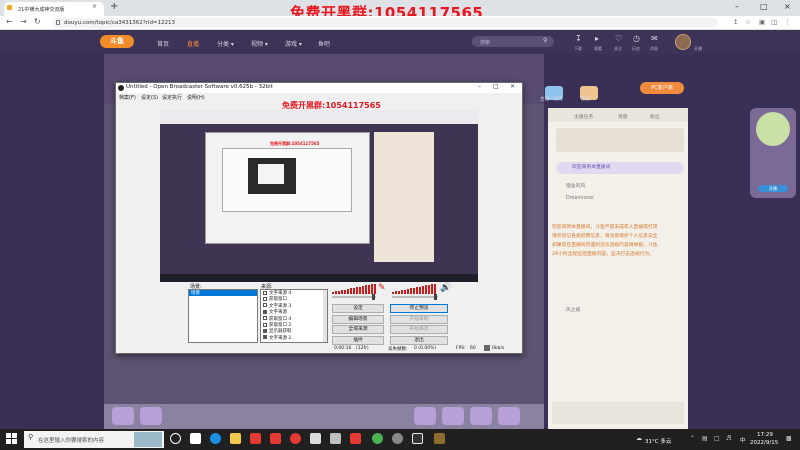 The image size is (800, 450). What do you see at coordinates (597, 38) in the screenshot?
I see `watch-icon: ▸` at bounding box center [597, 38].